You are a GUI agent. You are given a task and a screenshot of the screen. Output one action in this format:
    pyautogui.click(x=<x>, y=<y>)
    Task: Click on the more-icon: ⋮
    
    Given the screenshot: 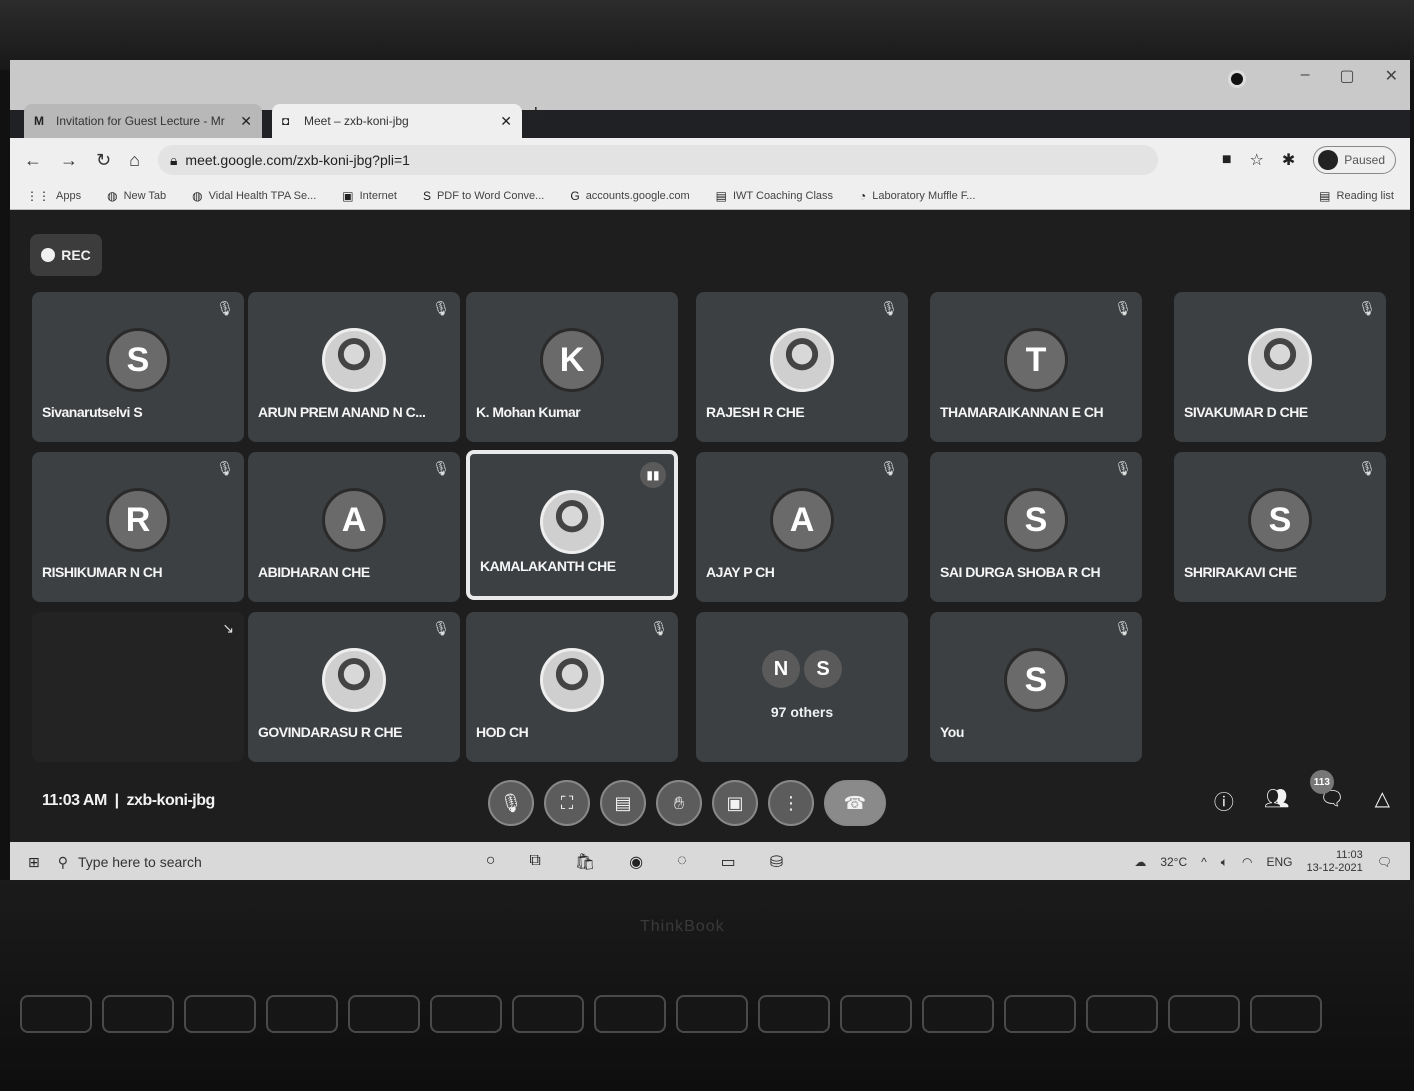 What is the action you would take?
    pyautogui.click(x=791, y=803)
    